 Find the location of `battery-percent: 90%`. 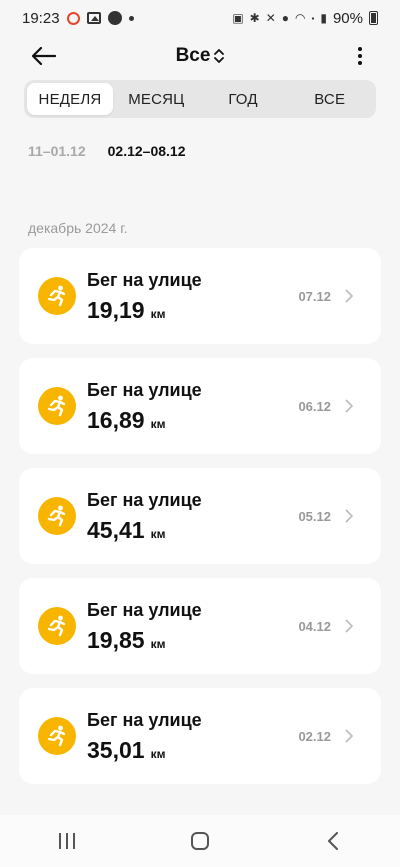

battery-percent: 90% is located at coordinates (347, 18).